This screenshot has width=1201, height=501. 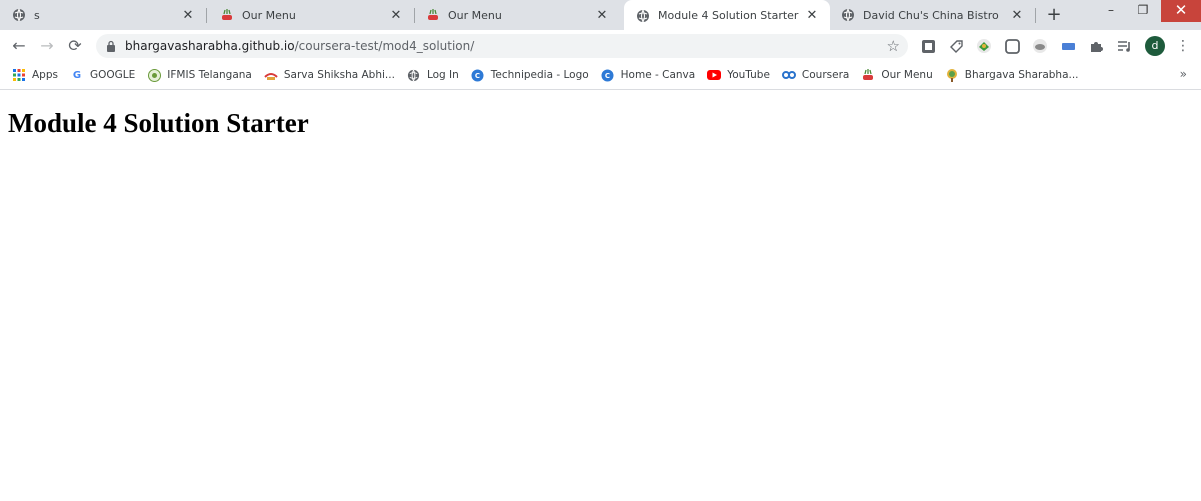 I want to click on tab-title: David Chu's China Bistro, so click(x=931, y=15).